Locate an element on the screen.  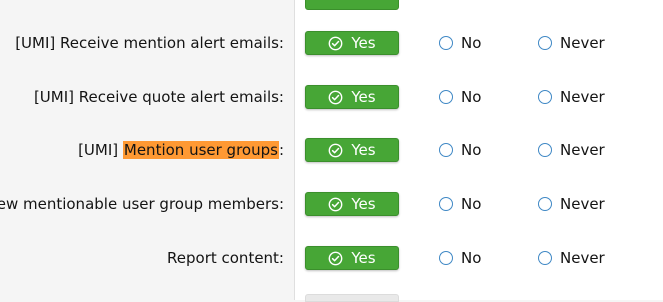
permission-row: Report content: Yes No Never is located at coordinates (331, 258).